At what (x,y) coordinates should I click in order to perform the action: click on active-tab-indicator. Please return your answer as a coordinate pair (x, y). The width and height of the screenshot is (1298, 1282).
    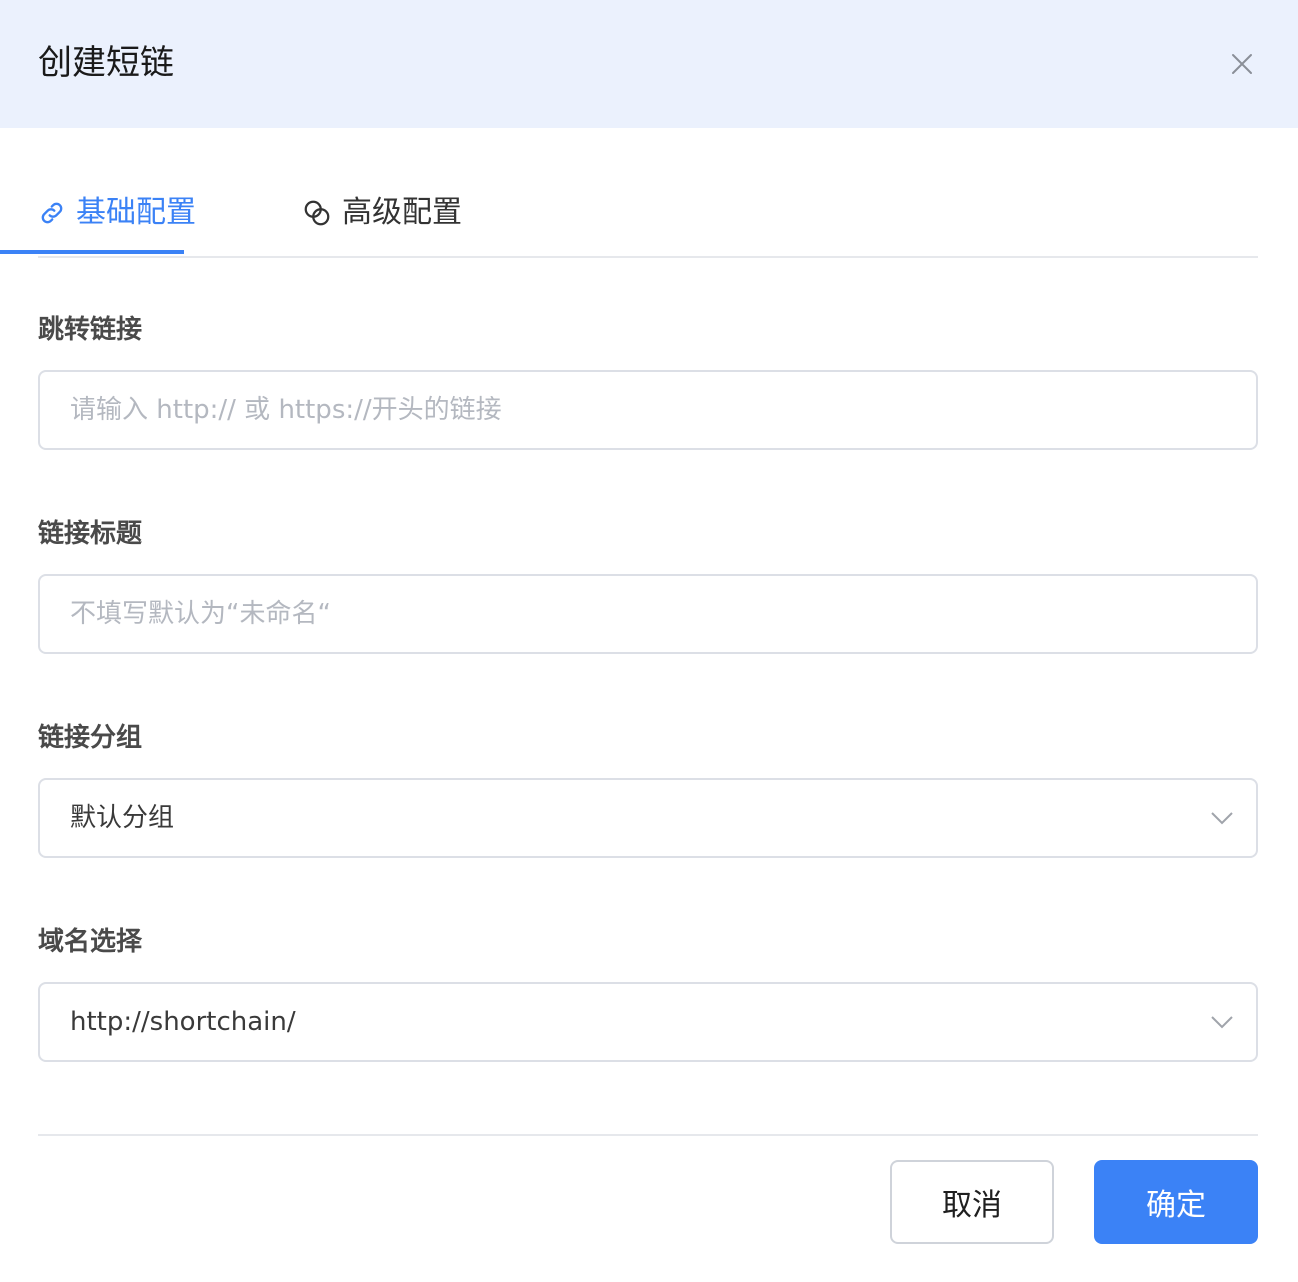
    Looking at the image, I should click on (92, 252).